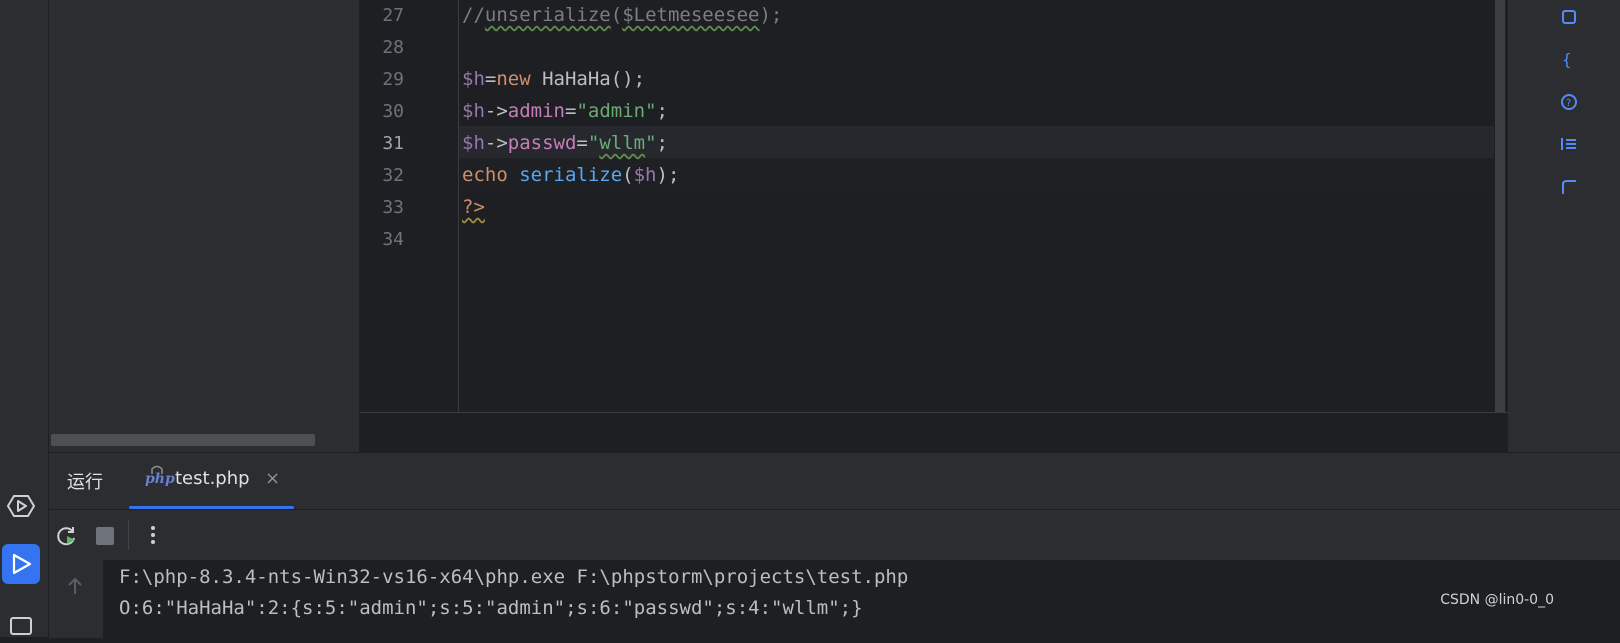 The image size is (1620, 643). What do you see at coordinates (211, 507) in the screenshot?
I see `active-tab-indicator` at bounding box center [211, 507].